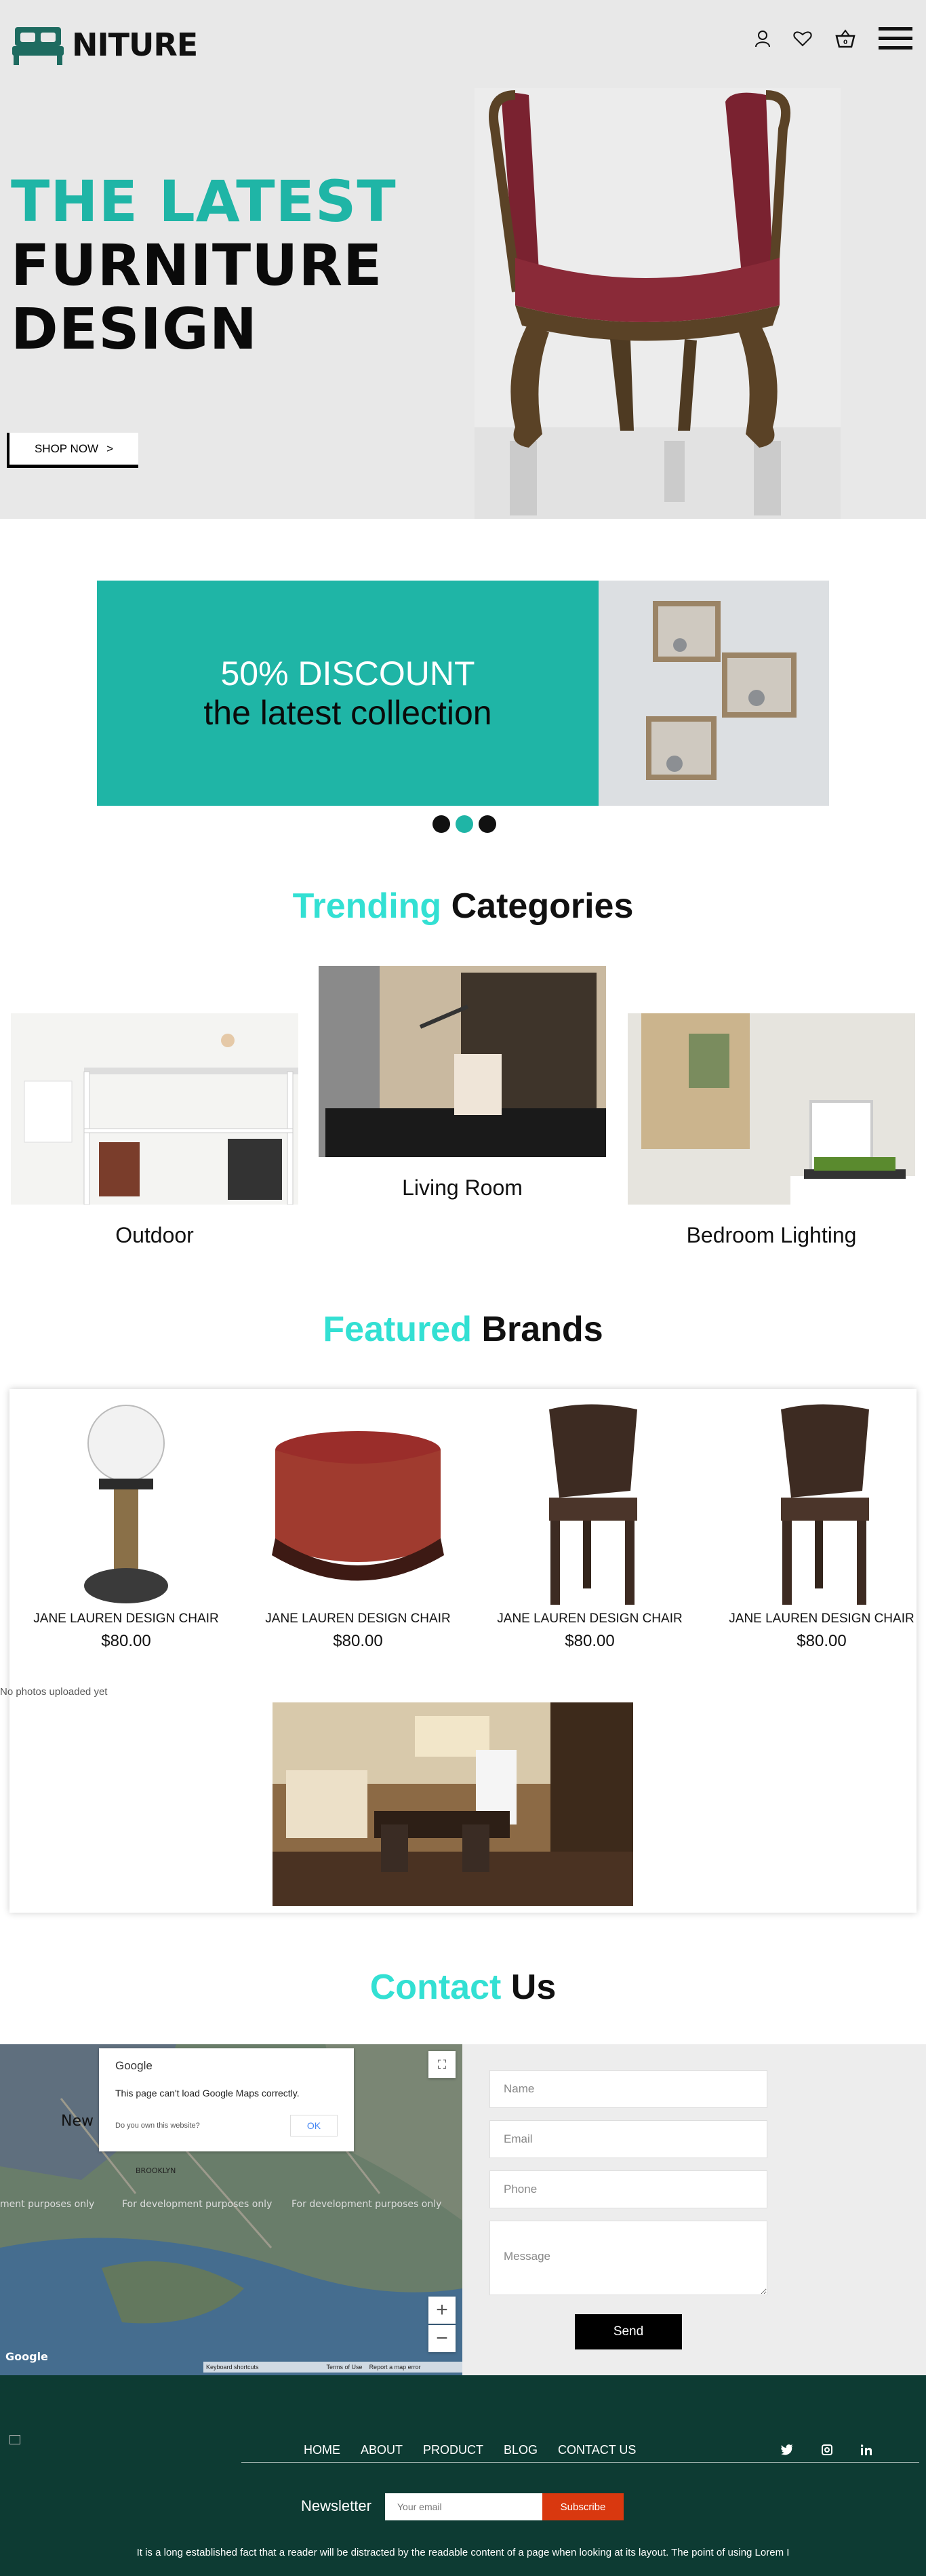  I want to click on heart-icon, so click(802, 39).